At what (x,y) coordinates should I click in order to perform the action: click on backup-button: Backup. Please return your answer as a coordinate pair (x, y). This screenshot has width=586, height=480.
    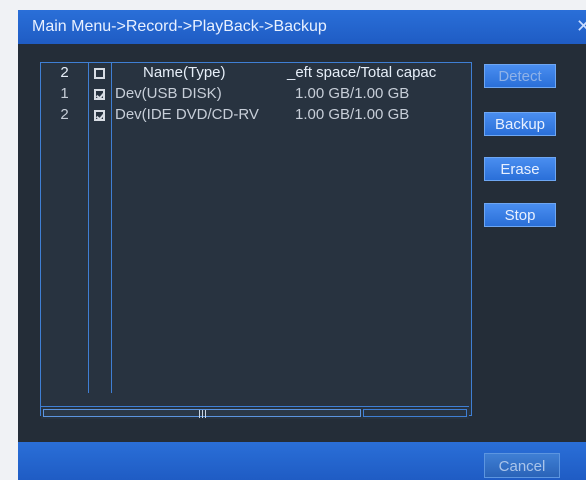
    Looking at the image, I should click on (520, 124).